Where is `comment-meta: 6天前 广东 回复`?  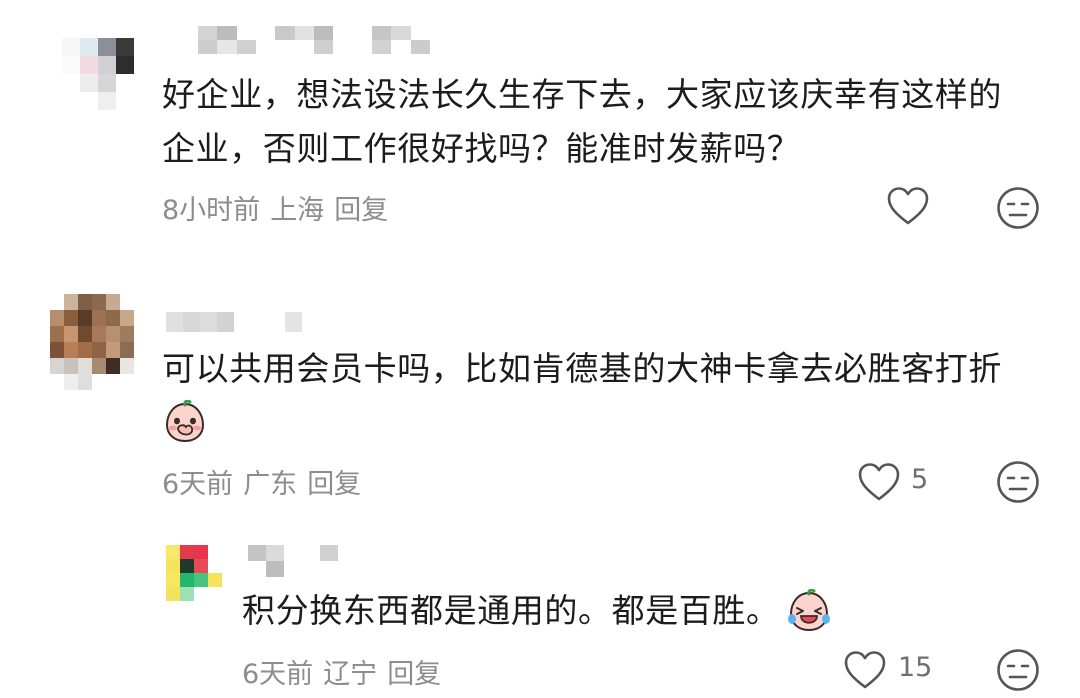 comment-meta: 6天前 广东 回复 is located at coordinates (266, 481).